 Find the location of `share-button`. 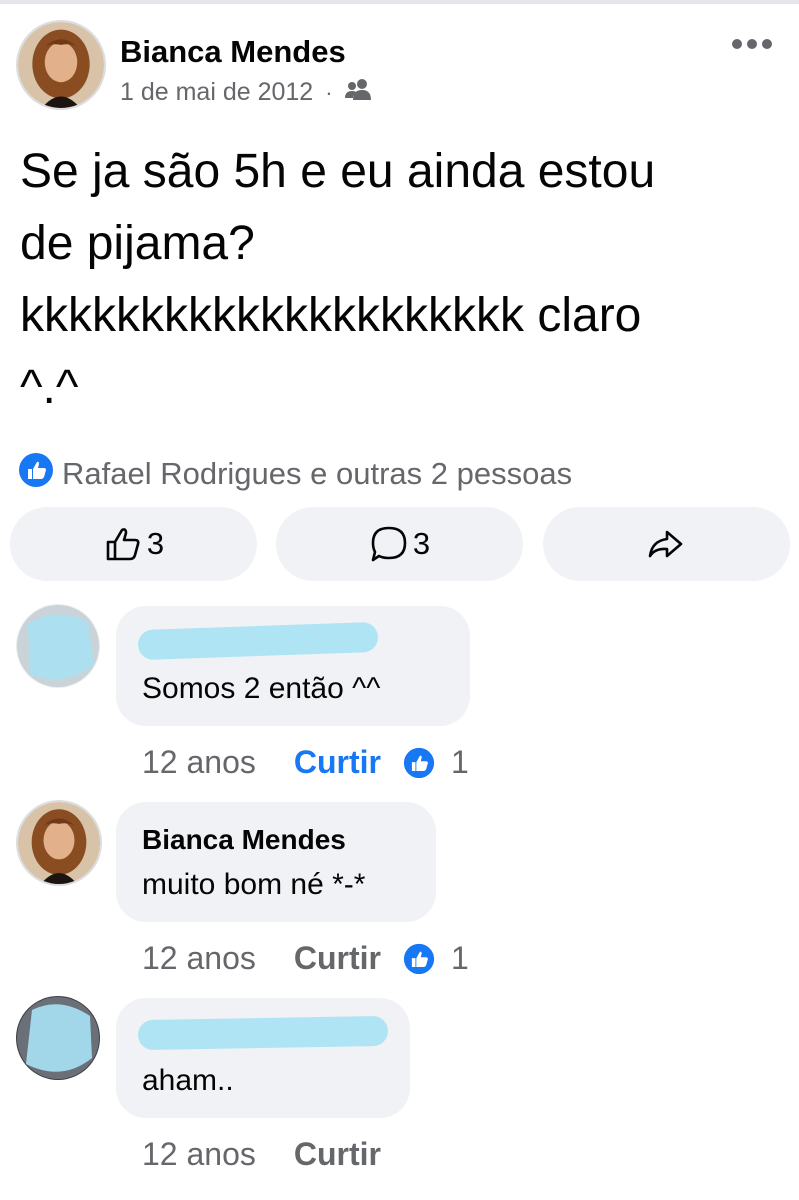

share-button is located at coordinates (666, 544).